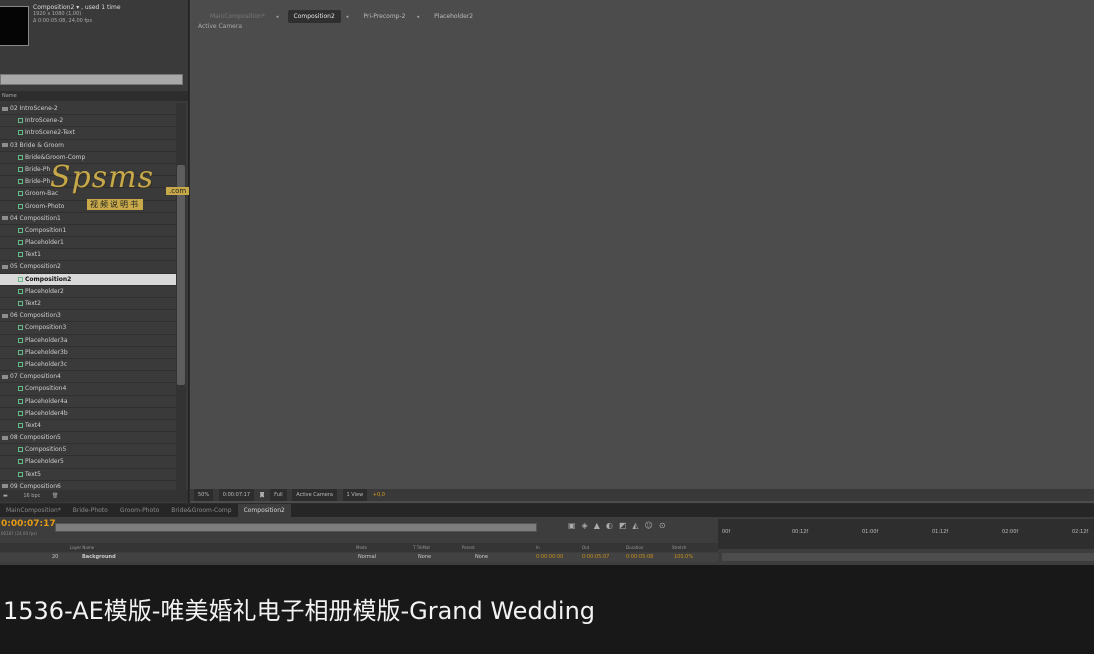  What do you see at coordinates (46, 413) in the screenshot?
I see `project-item-label: Placeholder4b` at bounding box center [46, 413].